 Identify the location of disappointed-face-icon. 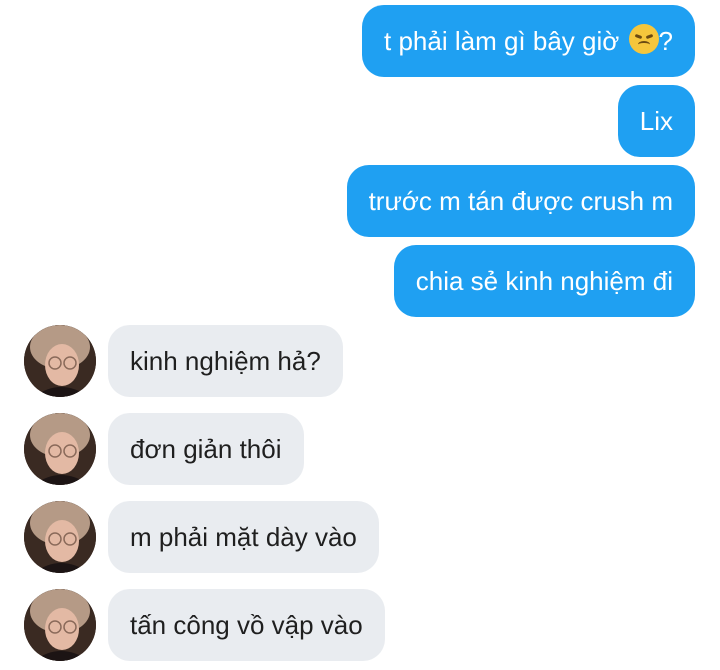
(643, 39).